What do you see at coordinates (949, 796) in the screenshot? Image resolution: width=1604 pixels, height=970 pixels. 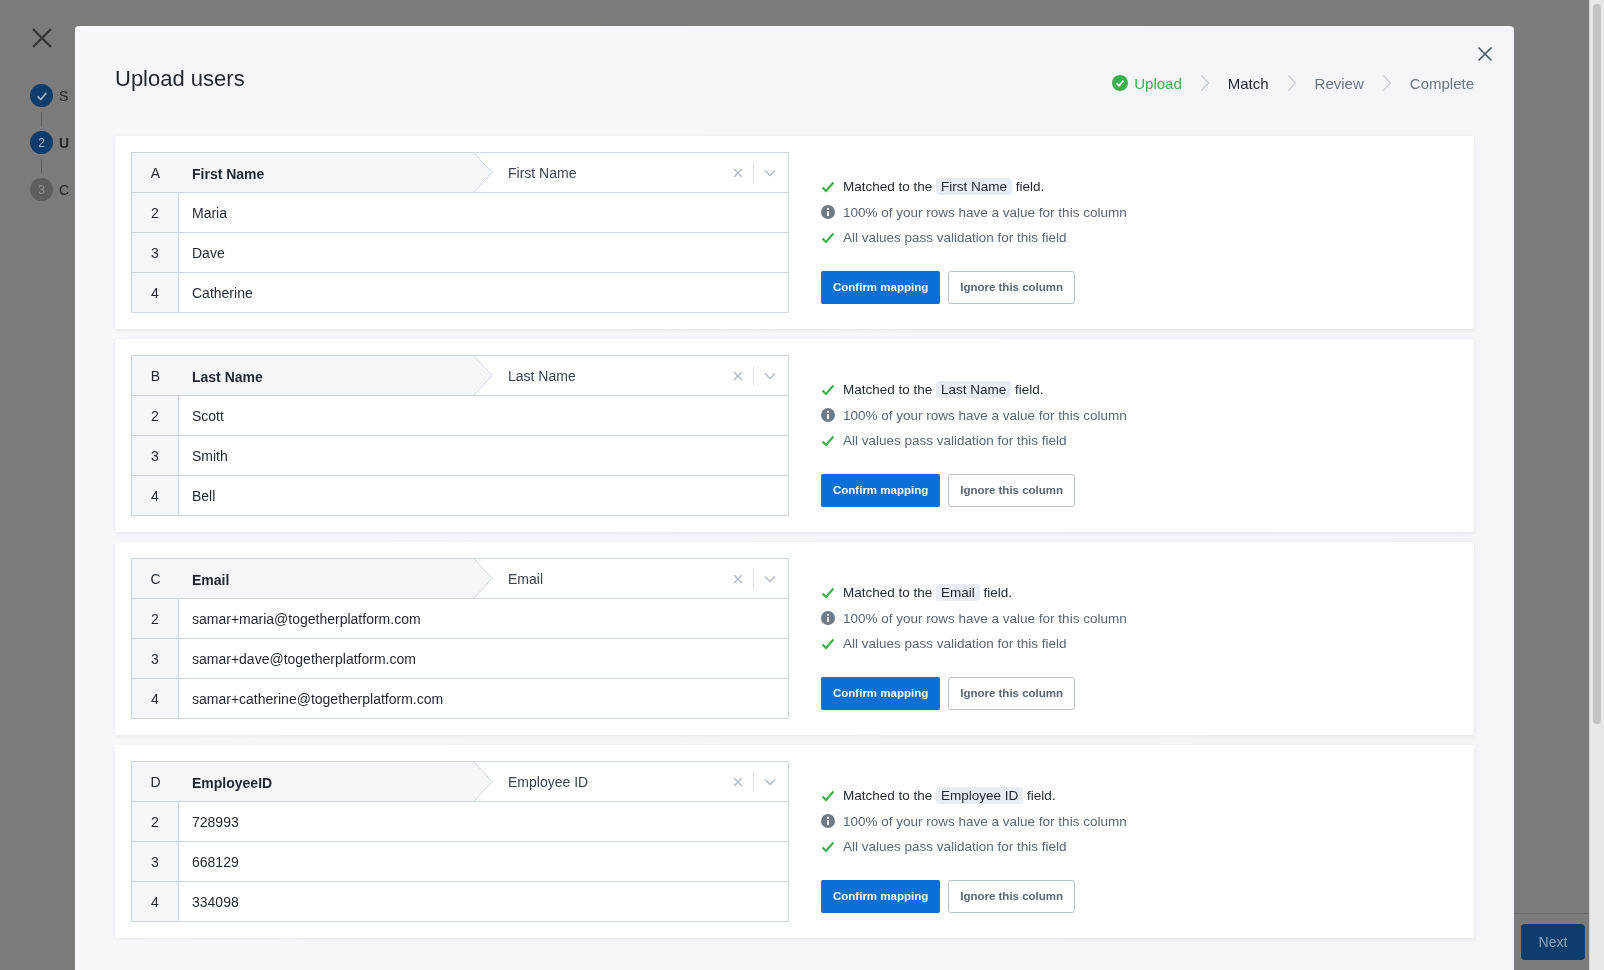 I see `match-message: Matched to the Employee ID field.` at bounding box center [949, 796].